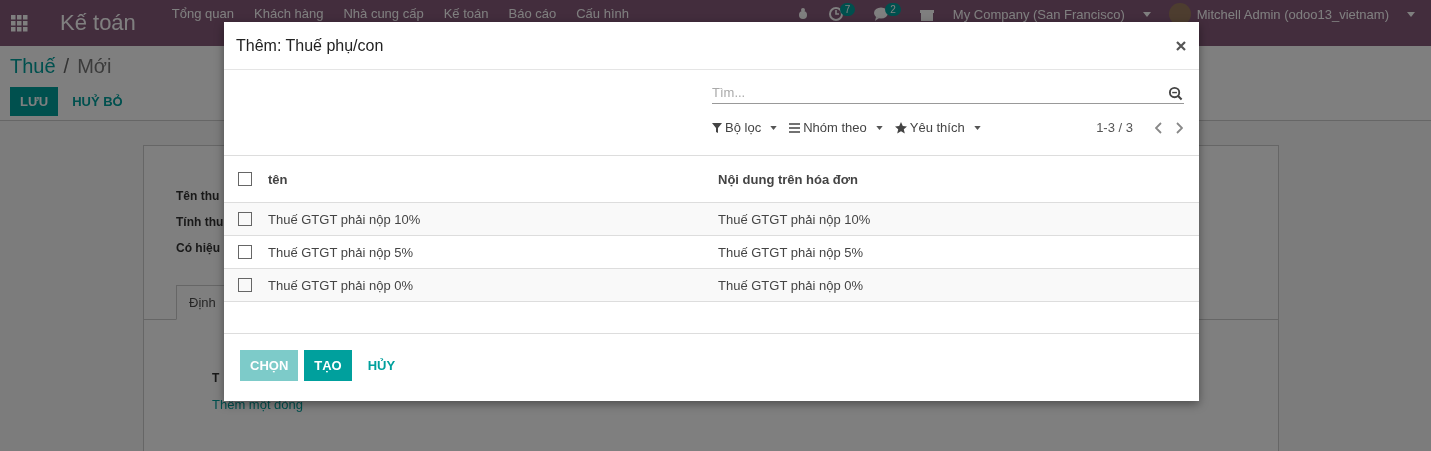 The width and height of the screenshot is (1431, 451). I want to click on close-icon, so click(1181, 45).